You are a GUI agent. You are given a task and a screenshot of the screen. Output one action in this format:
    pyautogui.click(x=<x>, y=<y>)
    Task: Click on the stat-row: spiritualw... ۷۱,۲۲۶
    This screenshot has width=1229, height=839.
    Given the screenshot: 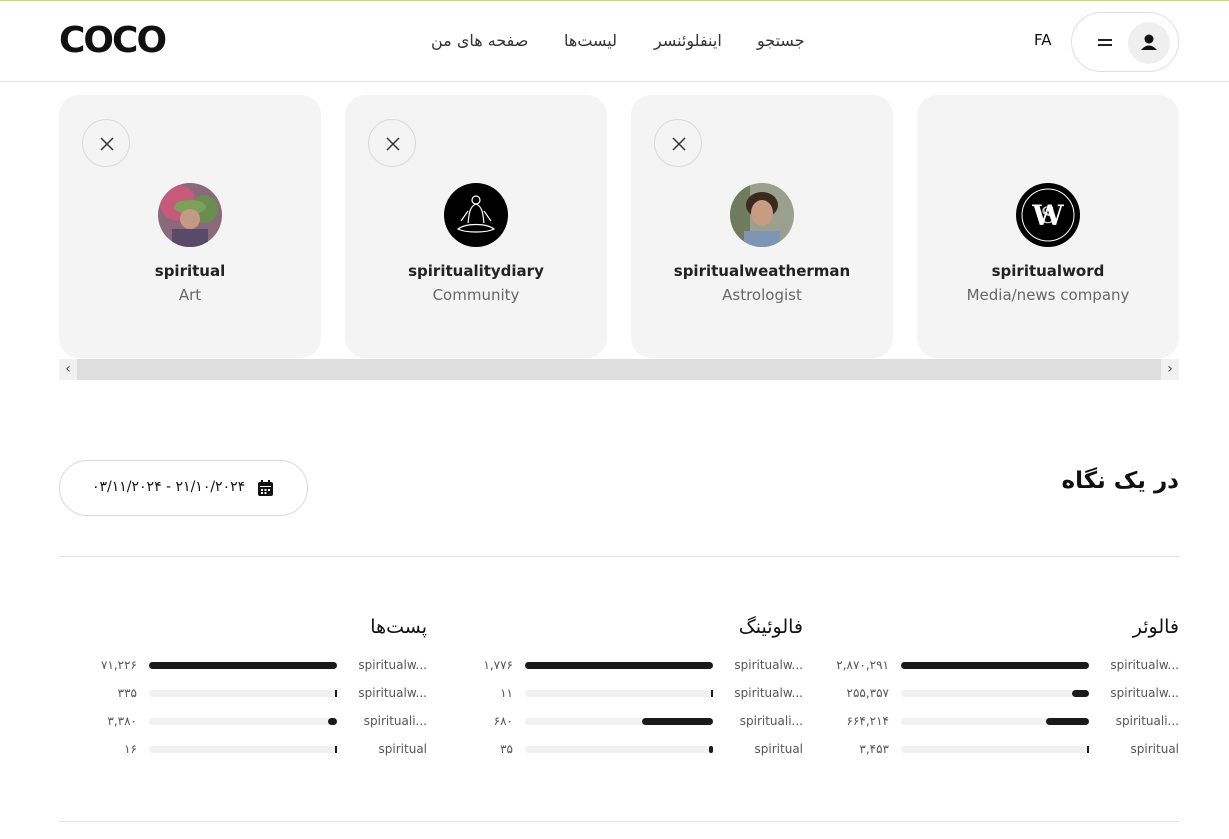 What is the action you would take?
    pyautogui.click(x=243, y=666)
    